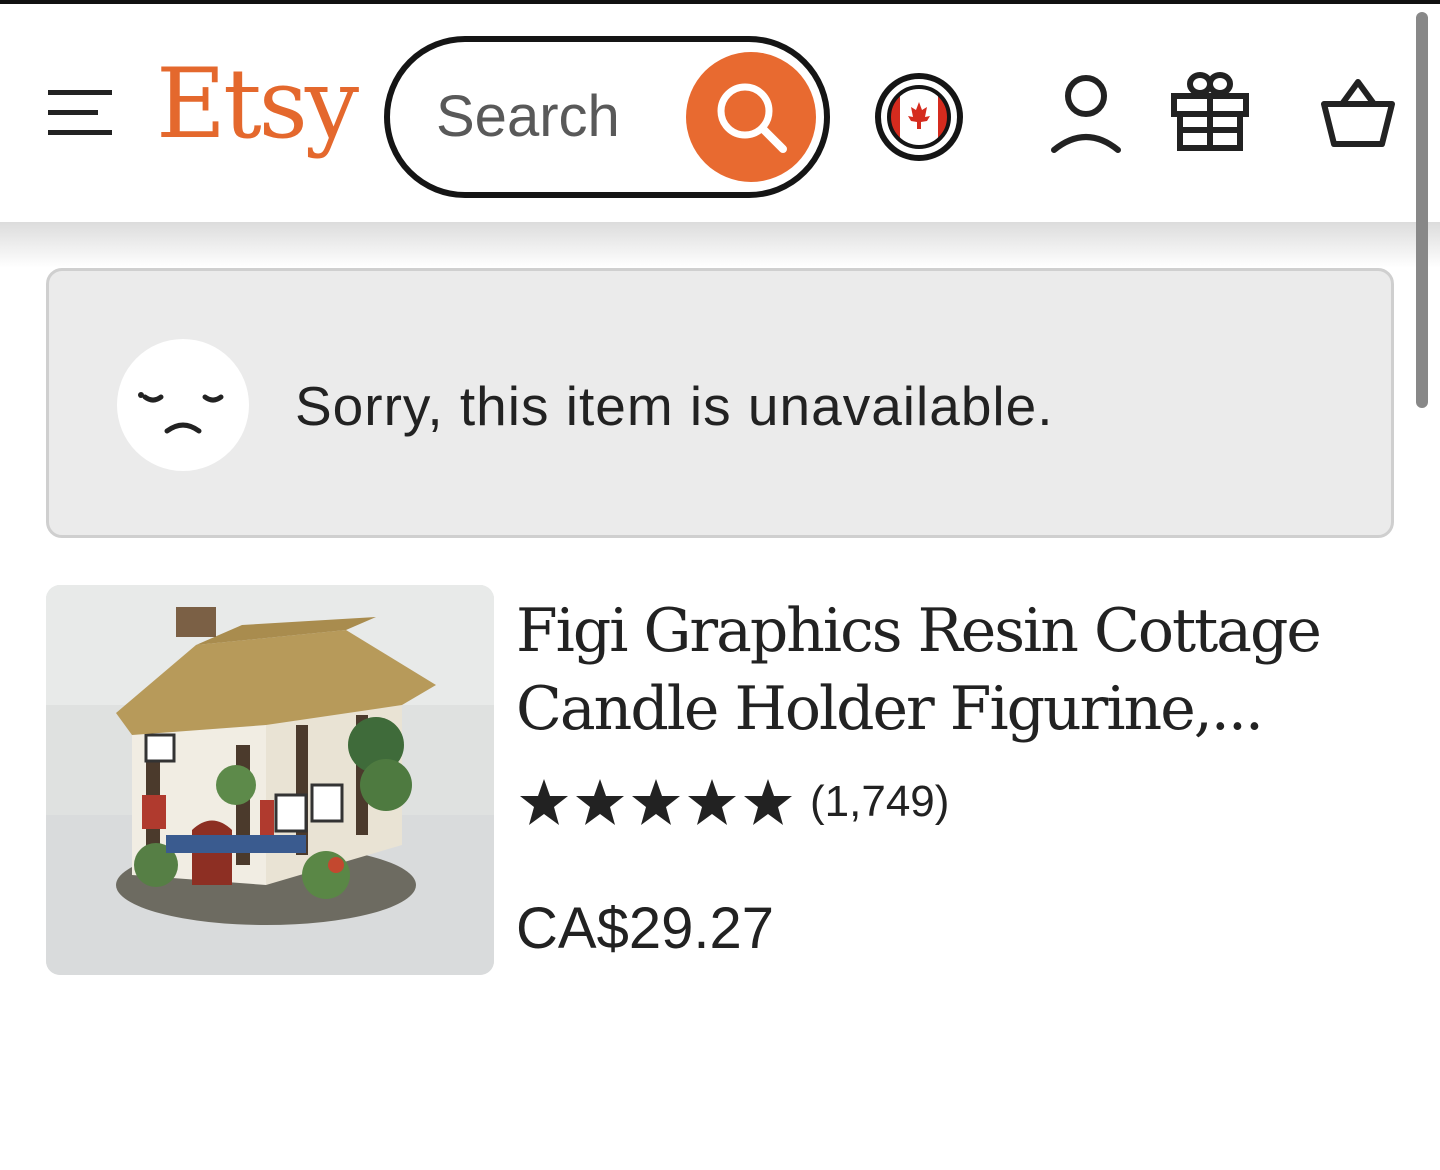 Image resolution: width=1440 pixels, height=1170 pixels. I want to click on region-button, so click(919, 117).